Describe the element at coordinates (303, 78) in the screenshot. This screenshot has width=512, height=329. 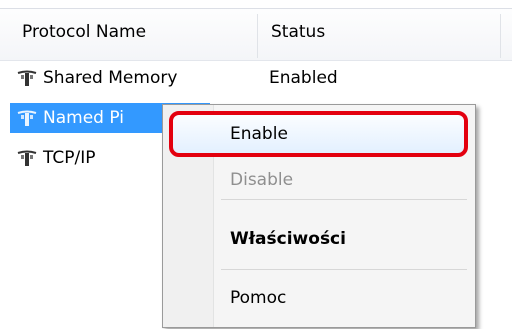
I see `protocol-status: Enabled` at that location.